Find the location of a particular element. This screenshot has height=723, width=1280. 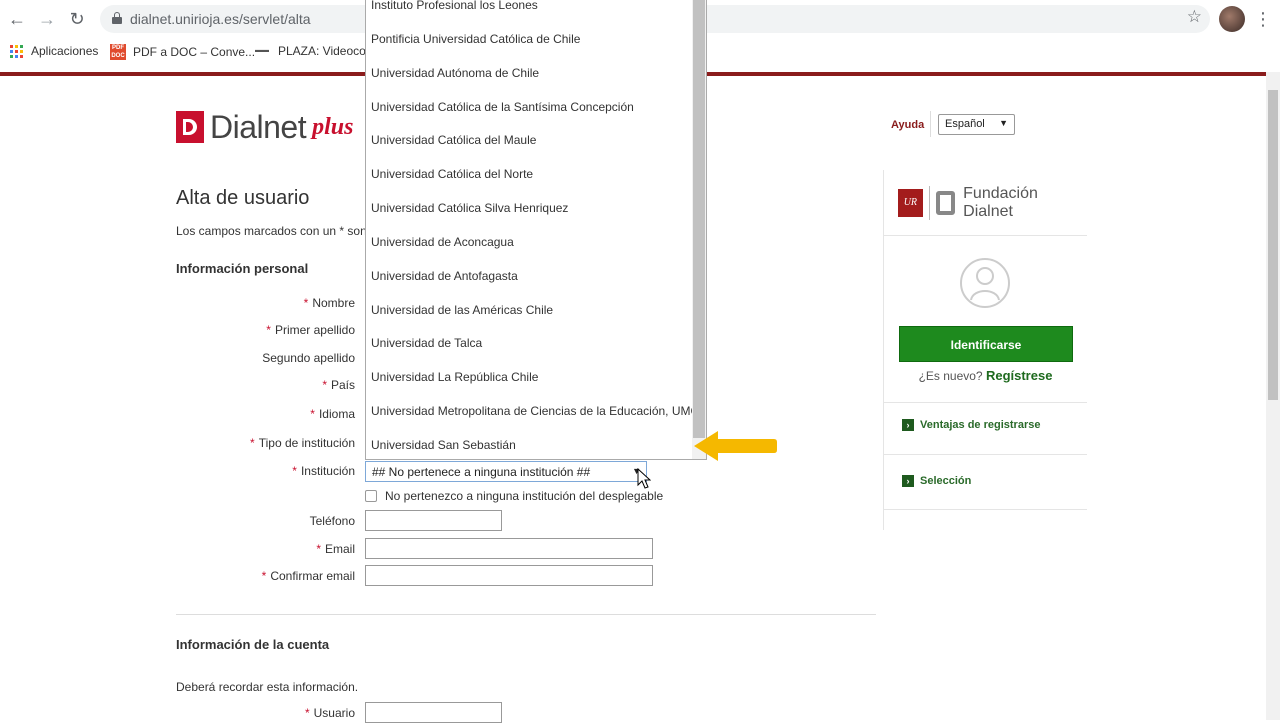

bookmark-plaza: ▬▬ PLAZA: Videocon is located at coordinates (314, 51).